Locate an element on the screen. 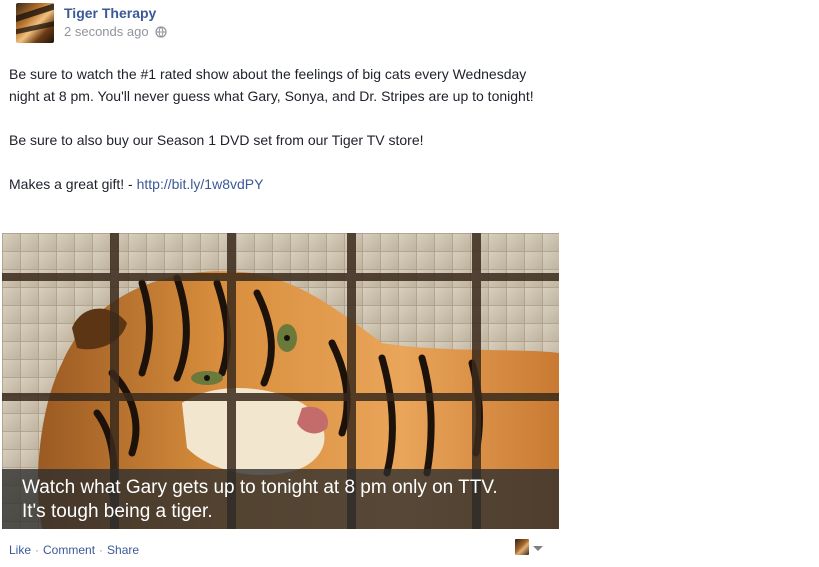 The width and height of the screenshot is (819, 567). globe-icon is located at coordinates (160, 31).